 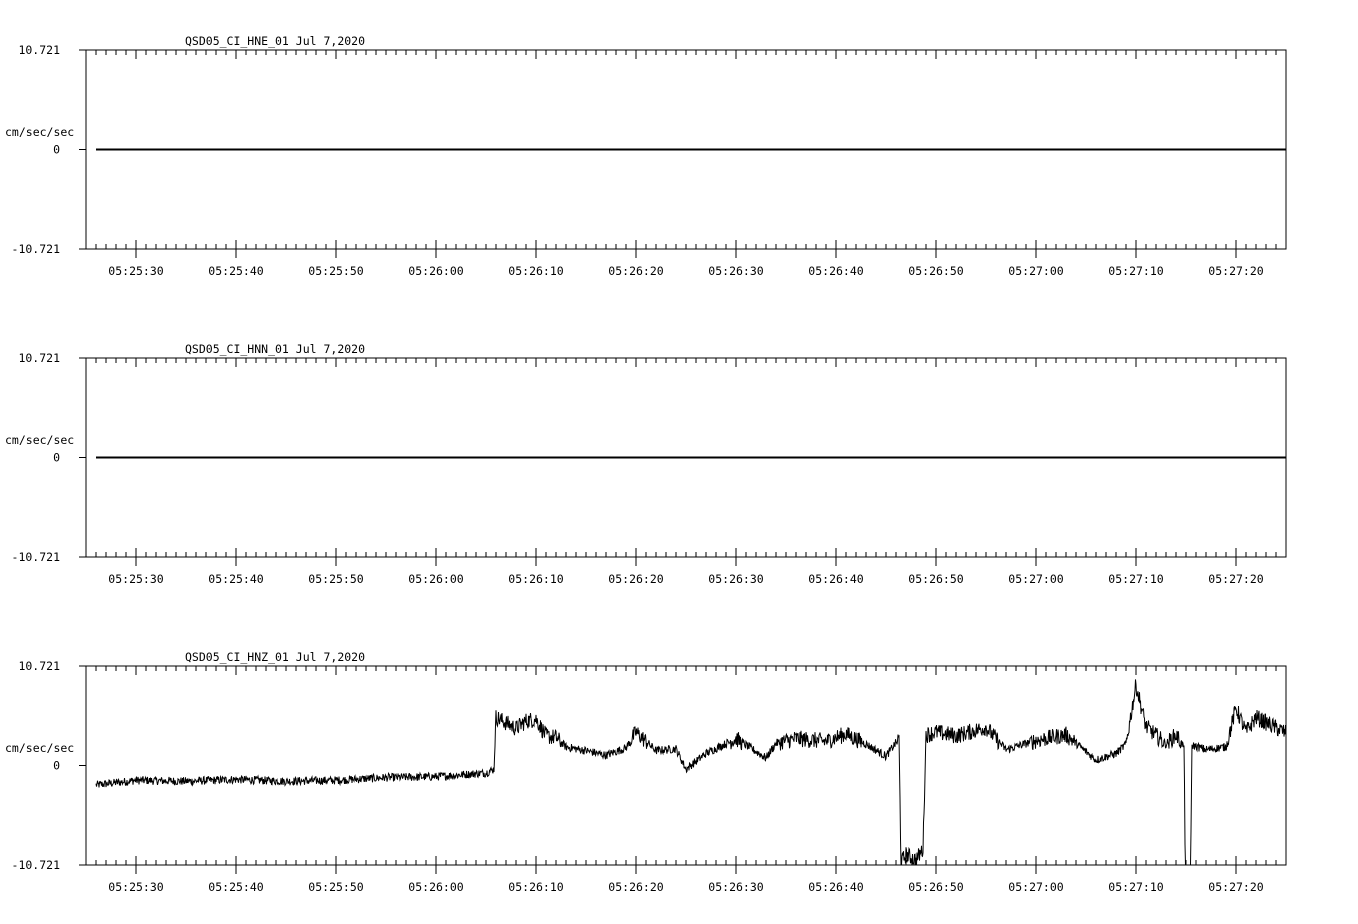 What do you see at coordinates (275, 41) in the screenshot?
I see `panel-title: QSD05_CI_HNE_01 Jul 7,2020` at bounding box center [275, 41].